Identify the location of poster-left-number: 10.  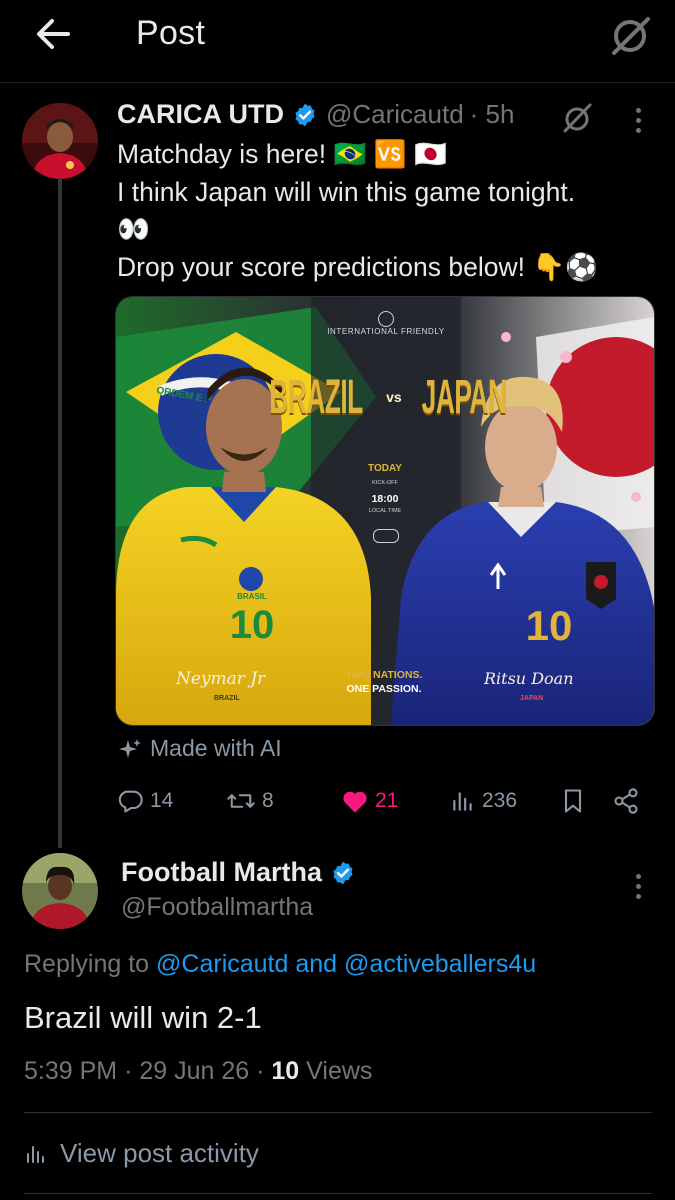
(252, 625).